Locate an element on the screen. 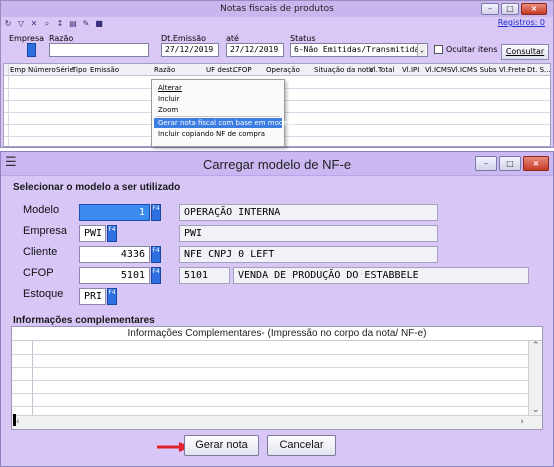  sort-icon: ↕ is located at coordinates (60, 24).